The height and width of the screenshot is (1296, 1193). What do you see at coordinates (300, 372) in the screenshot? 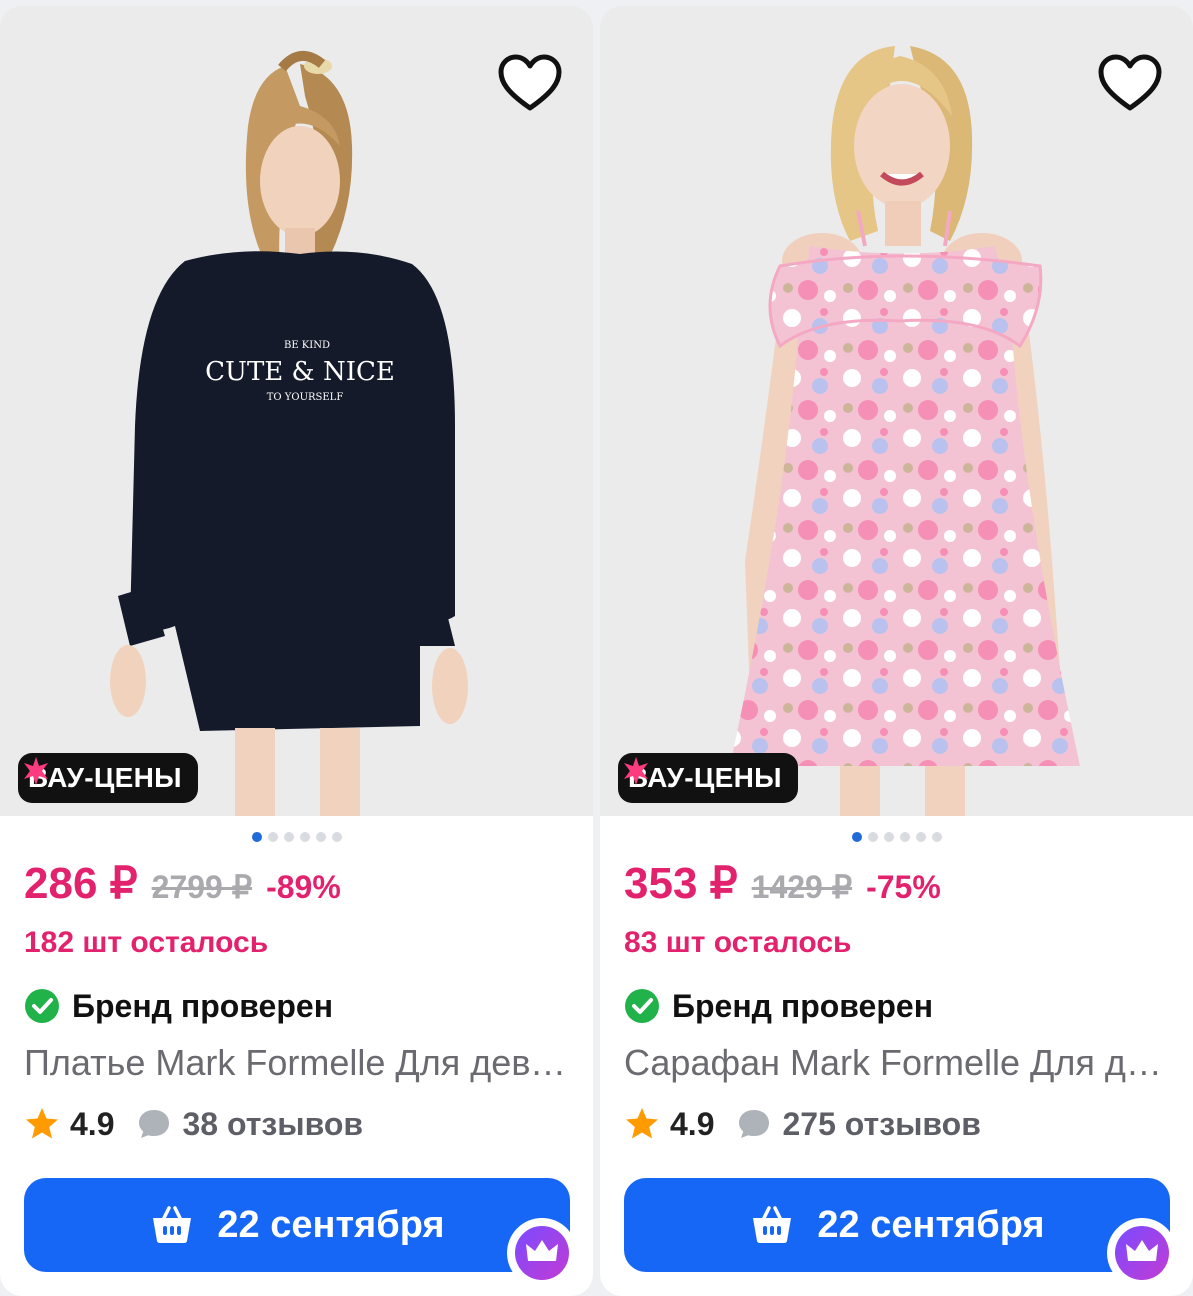
I see `print-line: CUTE & NICE` at bounding box center [300, 372].